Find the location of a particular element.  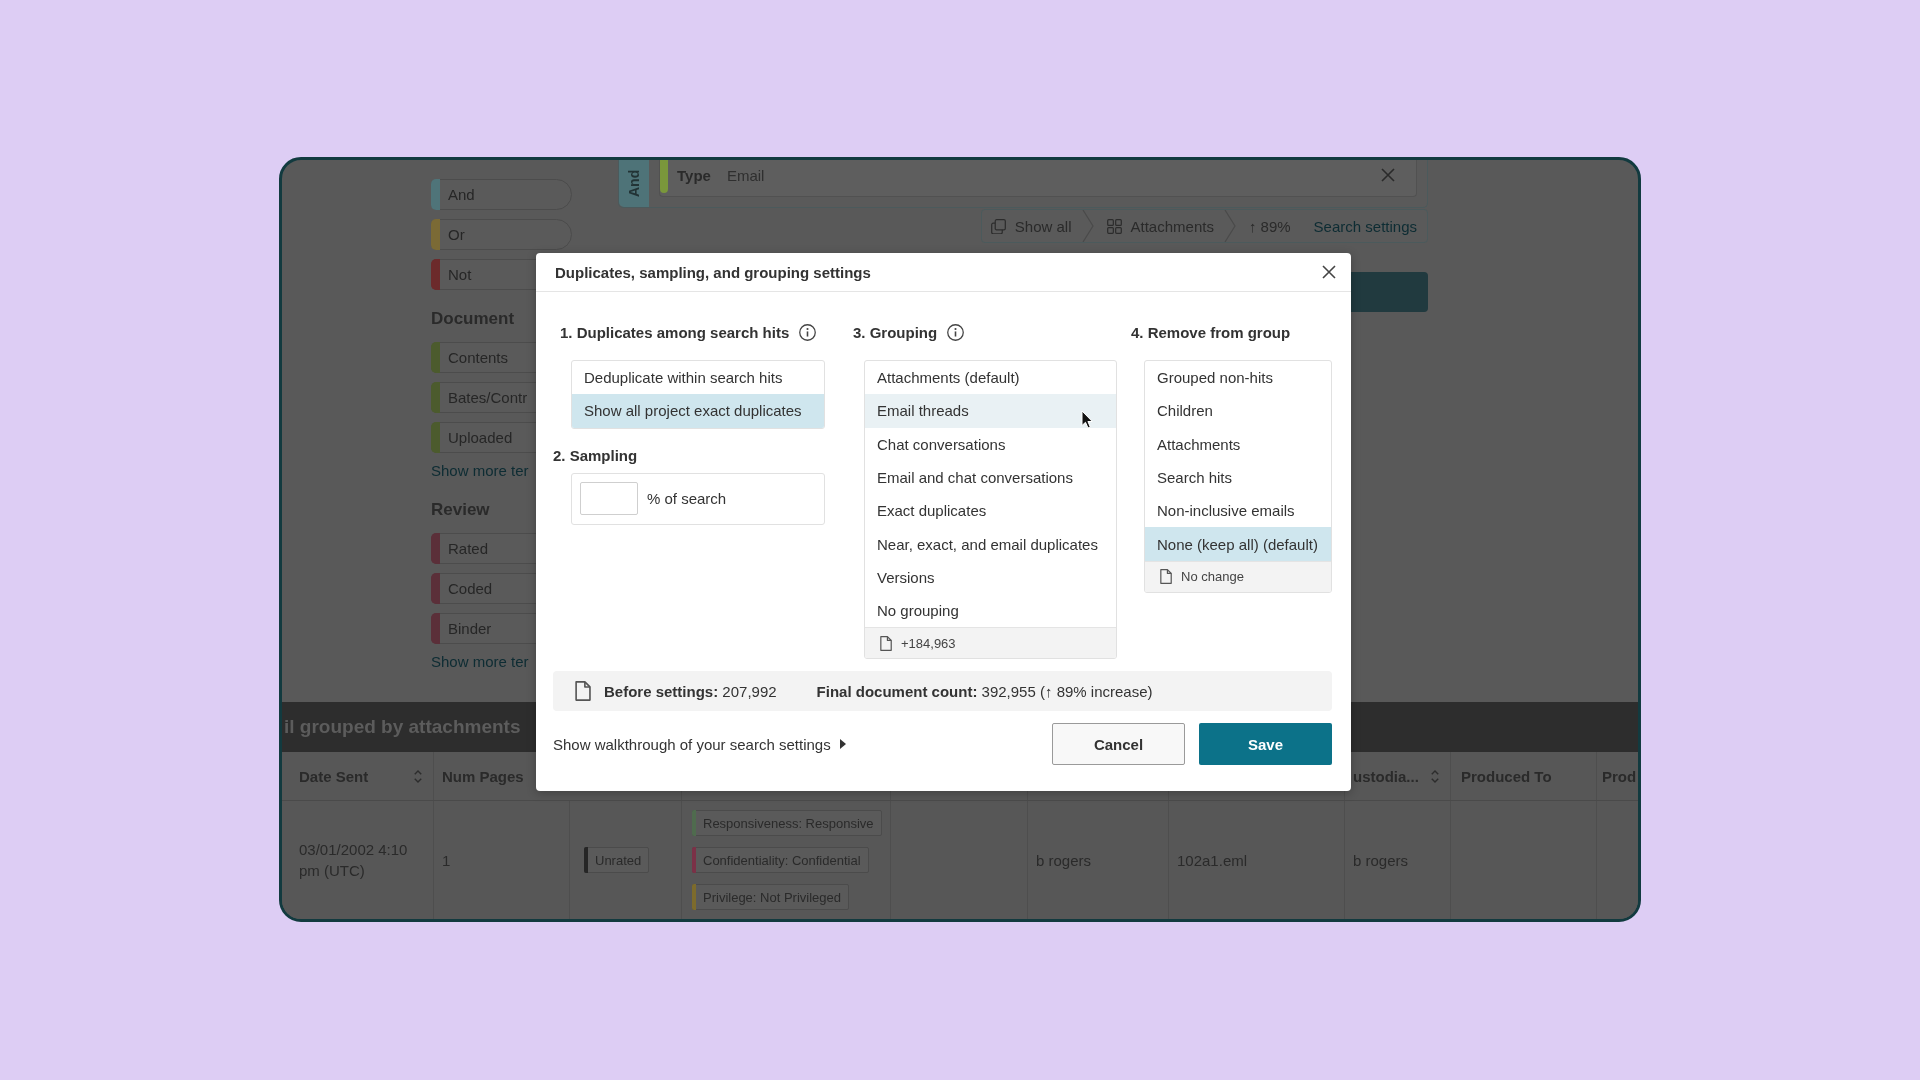

list-option: Grouped non-hits is located at coordinates (1238, 378).